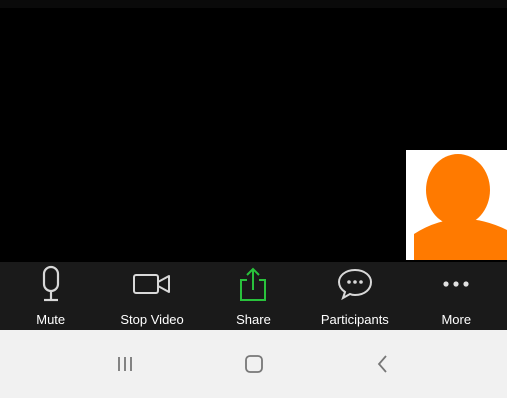  I want to click on video-camera-icon, so click(152, 284).